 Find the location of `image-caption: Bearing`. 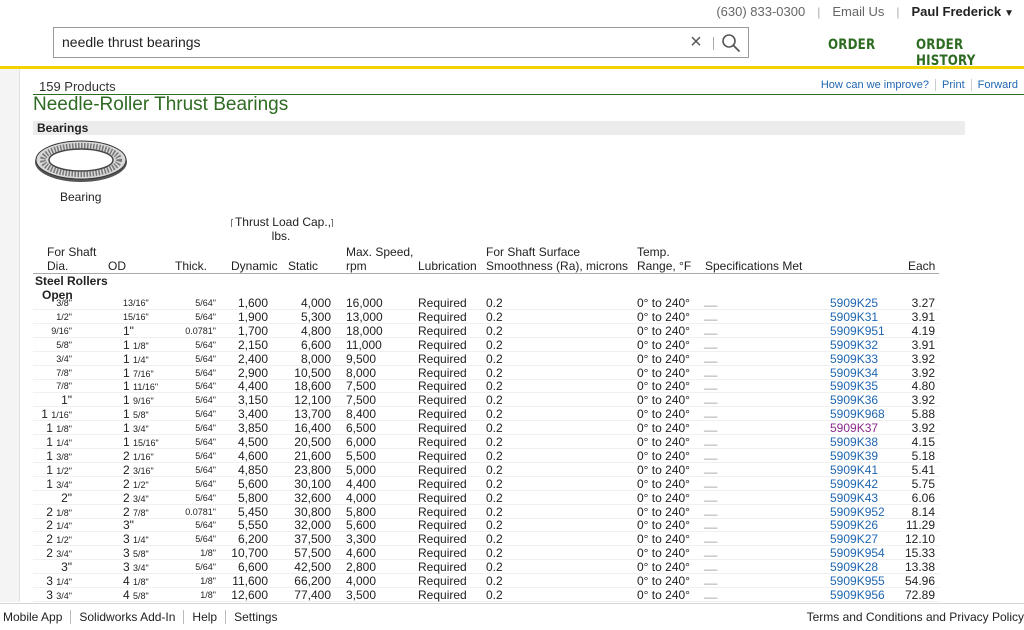

image-caption: Bearing is located at coordinates (81, 197).